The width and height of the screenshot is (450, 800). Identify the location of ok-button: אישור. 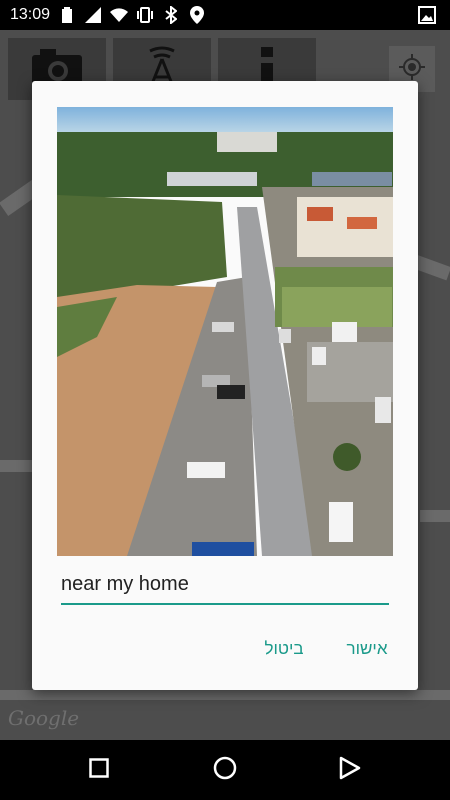
(367, 651).